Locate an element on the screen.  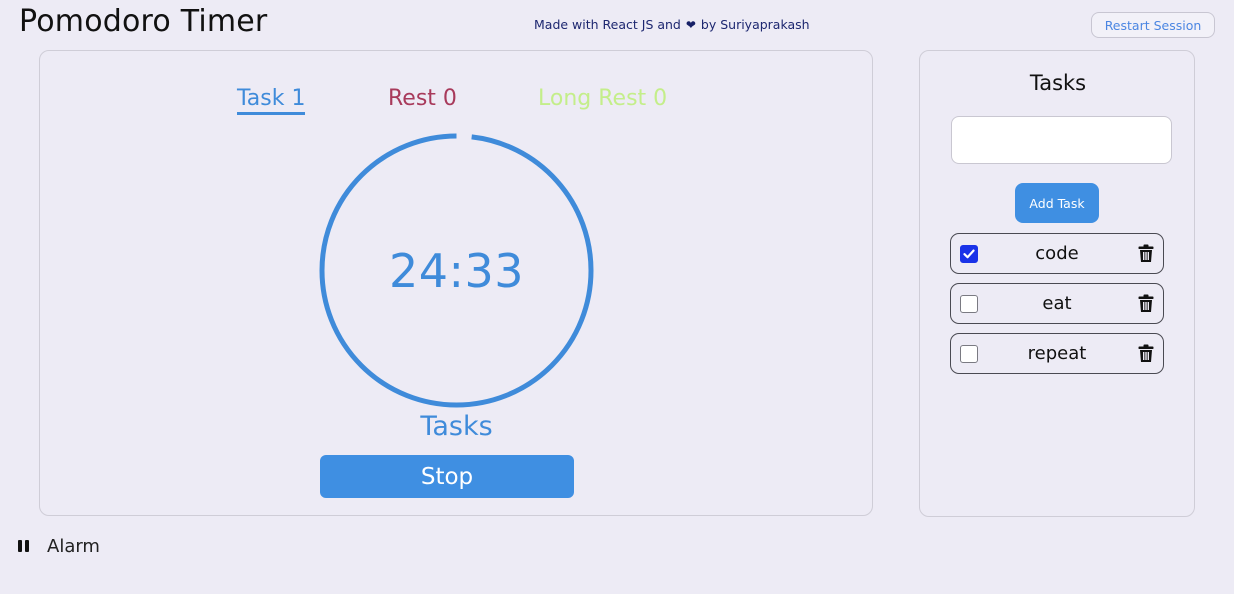
heart-icon: ❤ is located at coordinates (690, 25).